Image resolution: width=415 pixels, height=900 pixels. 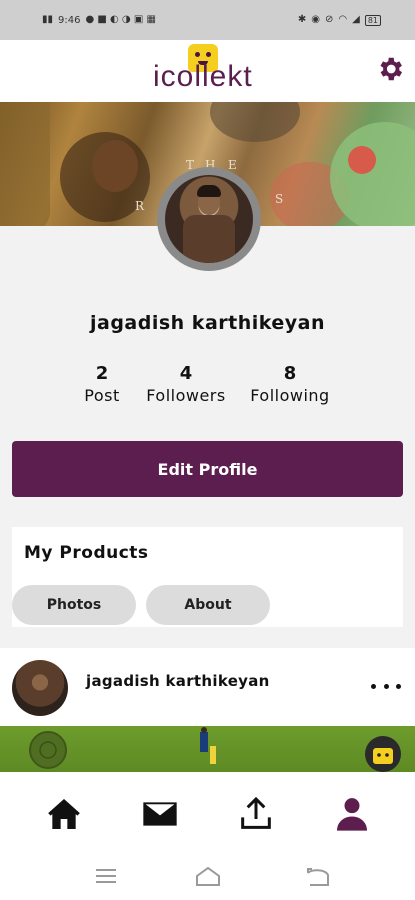 I want to click on upload-icon, so click(x=256, y=814).